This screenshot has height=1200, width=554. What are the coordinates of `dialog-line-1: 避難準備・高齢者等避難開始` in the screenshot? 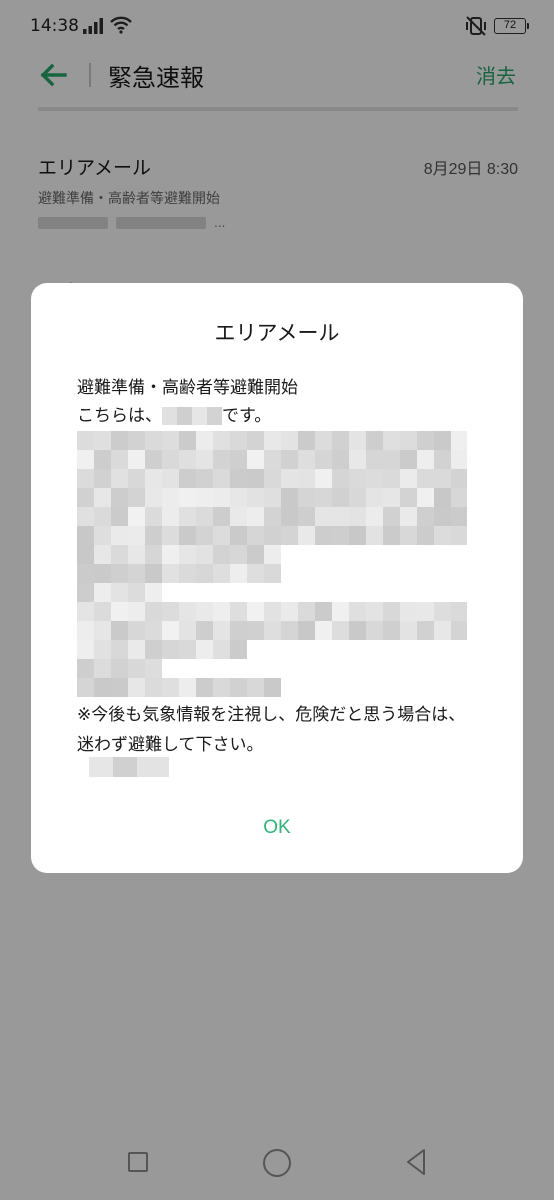 It's located at (187, 388).